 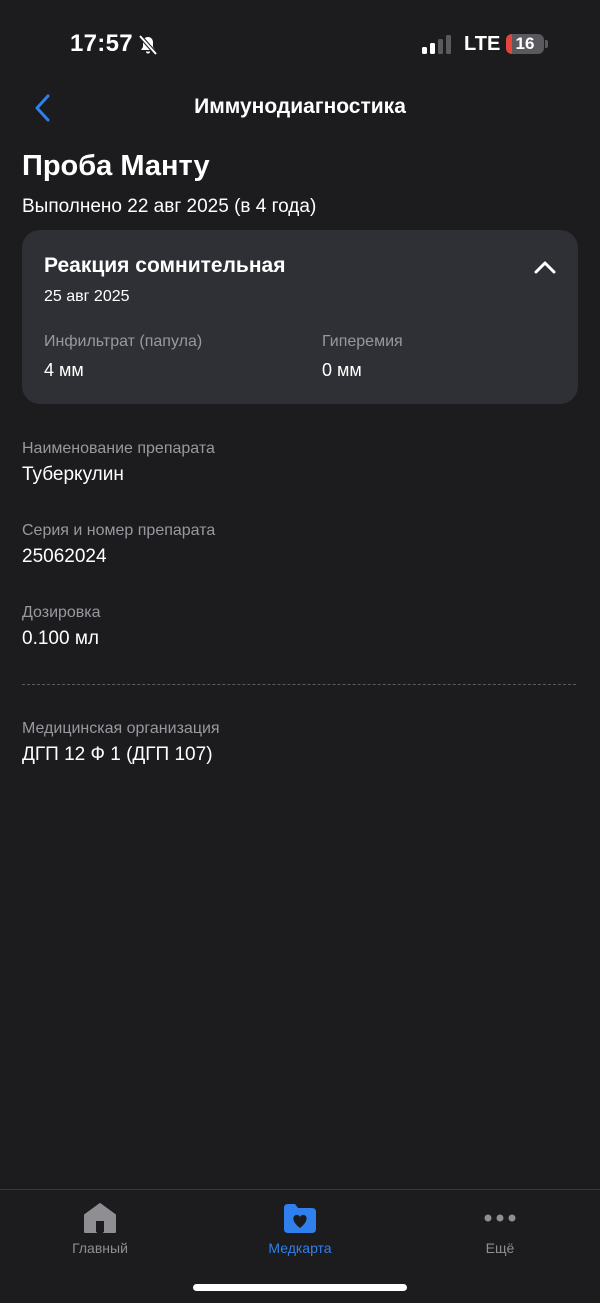 What do you see at coordinates (300, 1218) in the screenshot?
I see `folder-heart-icon` at bounding box center [300, 1218].